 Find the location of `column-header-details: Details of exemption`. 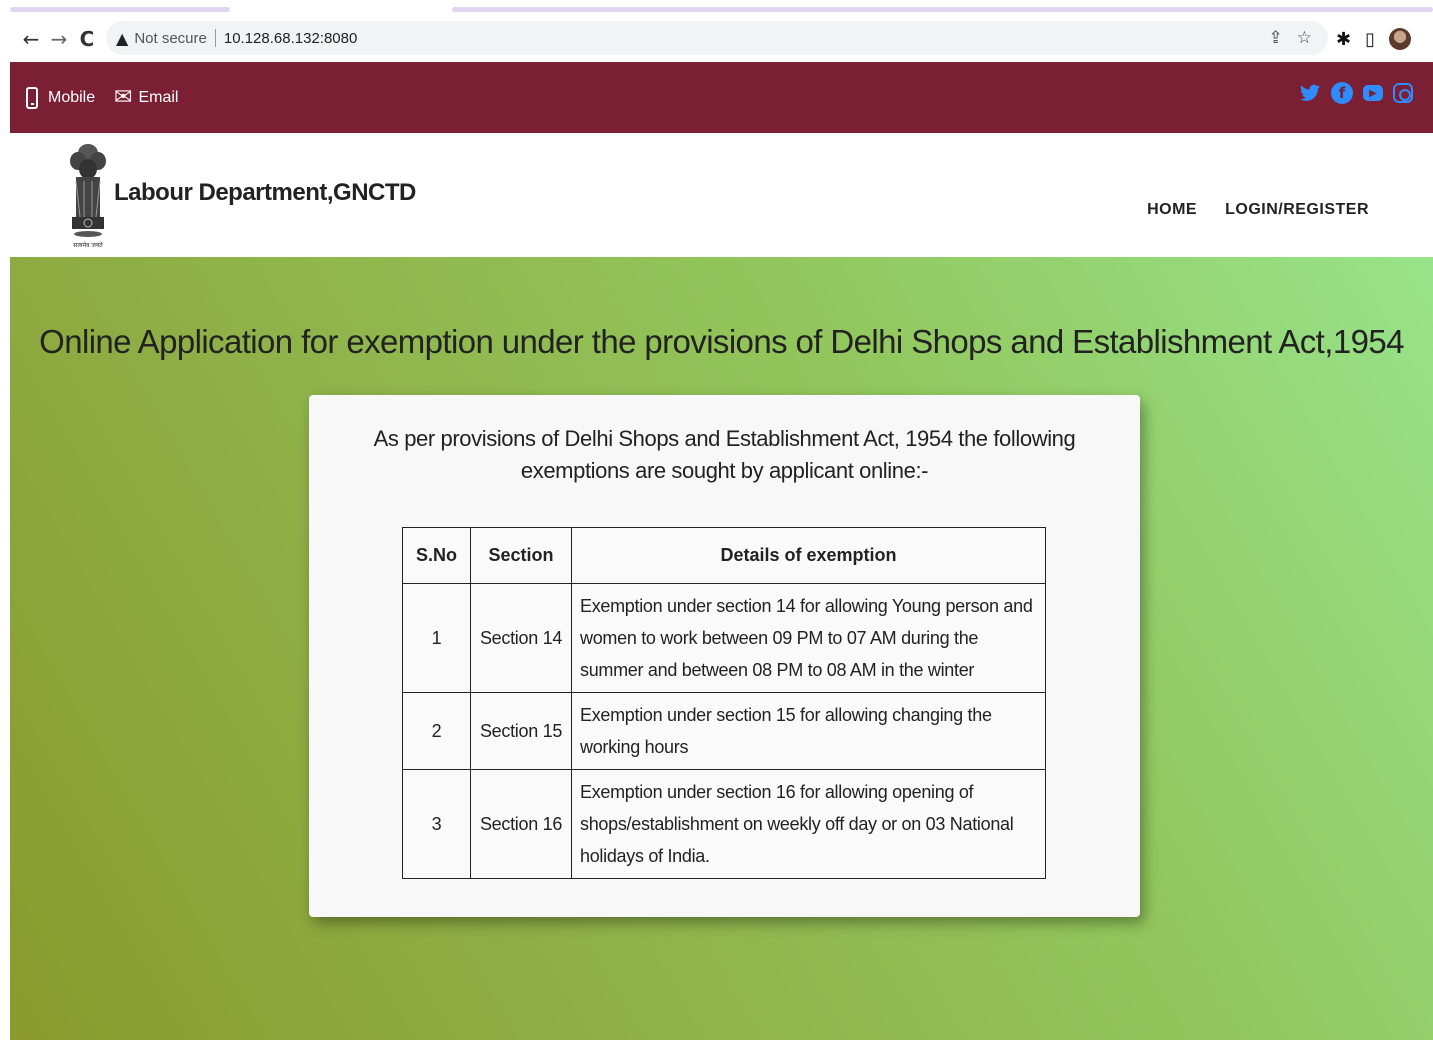

column-header-details: Details of exemption is located at coordinates (808, 555).